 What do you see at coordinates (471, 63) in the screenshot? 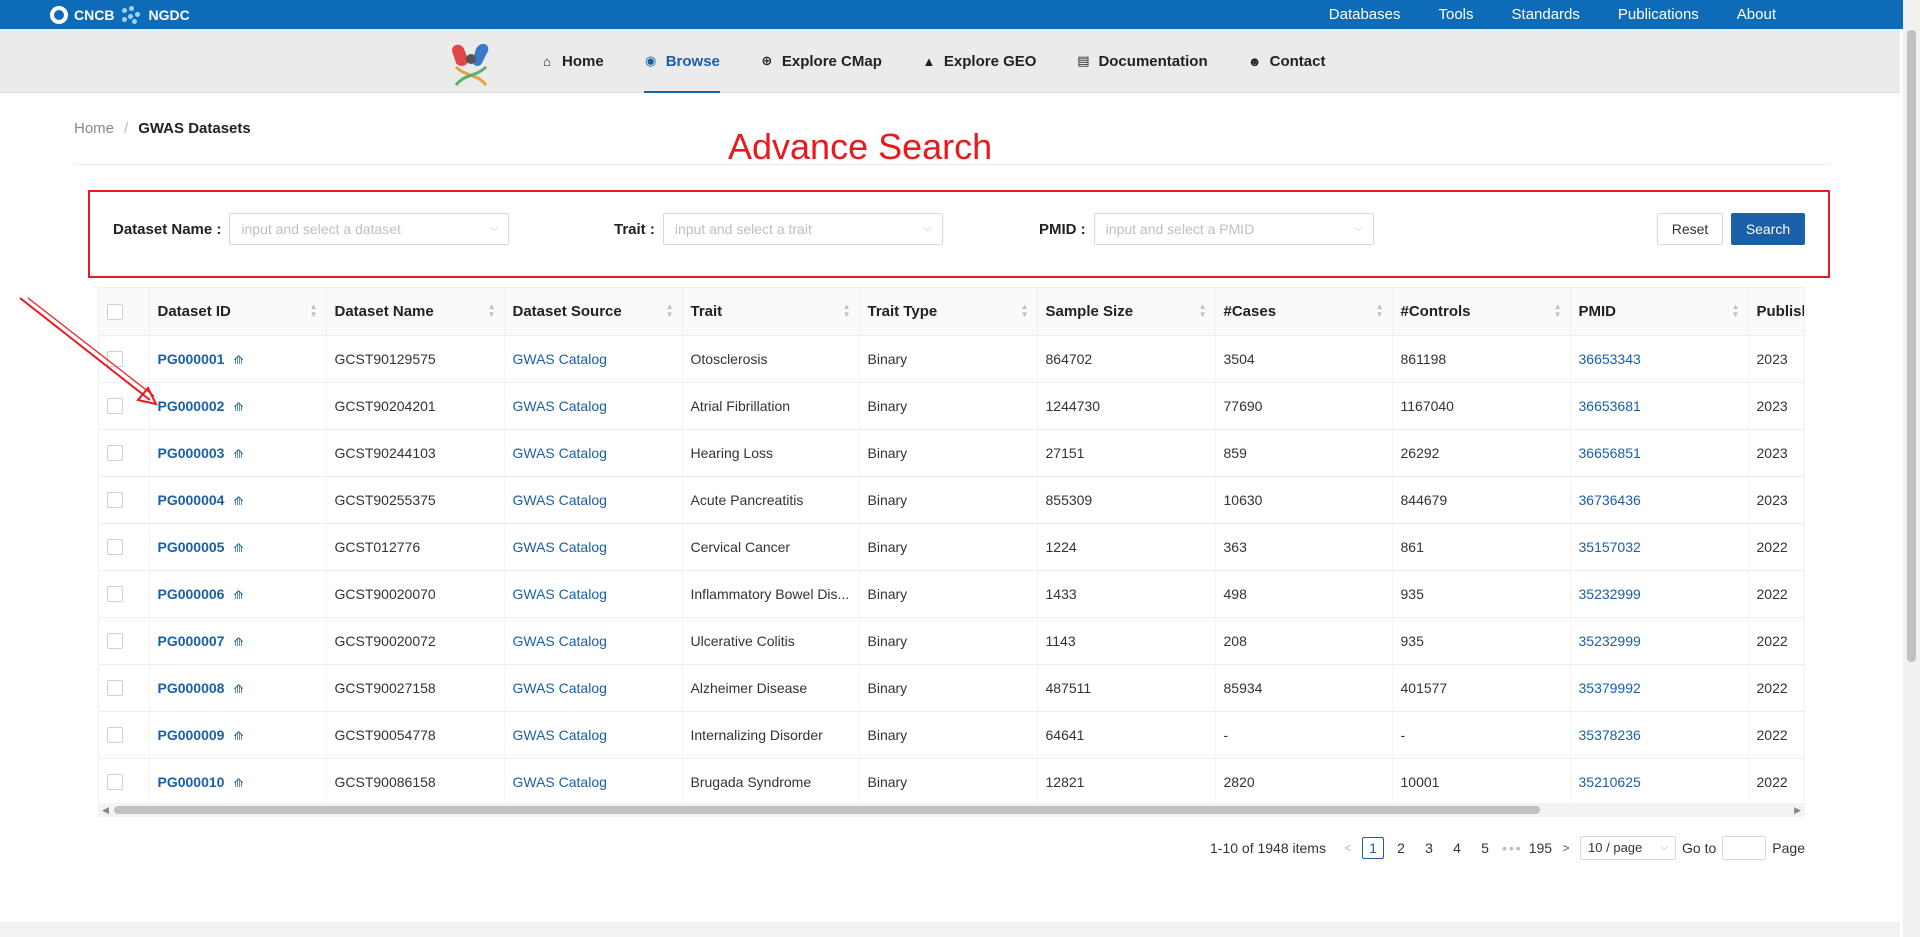
I see `site-logo-icon` at bounding box center [471, 63].